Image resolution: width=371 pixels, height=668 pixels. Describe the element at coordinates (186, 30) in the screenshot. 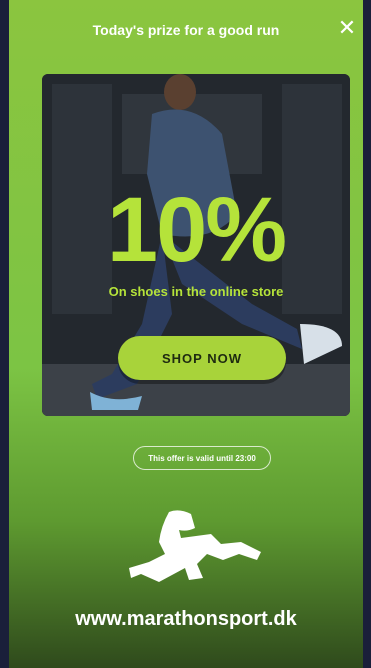

I see `modal-title: Today's prize for a good run` at that location.